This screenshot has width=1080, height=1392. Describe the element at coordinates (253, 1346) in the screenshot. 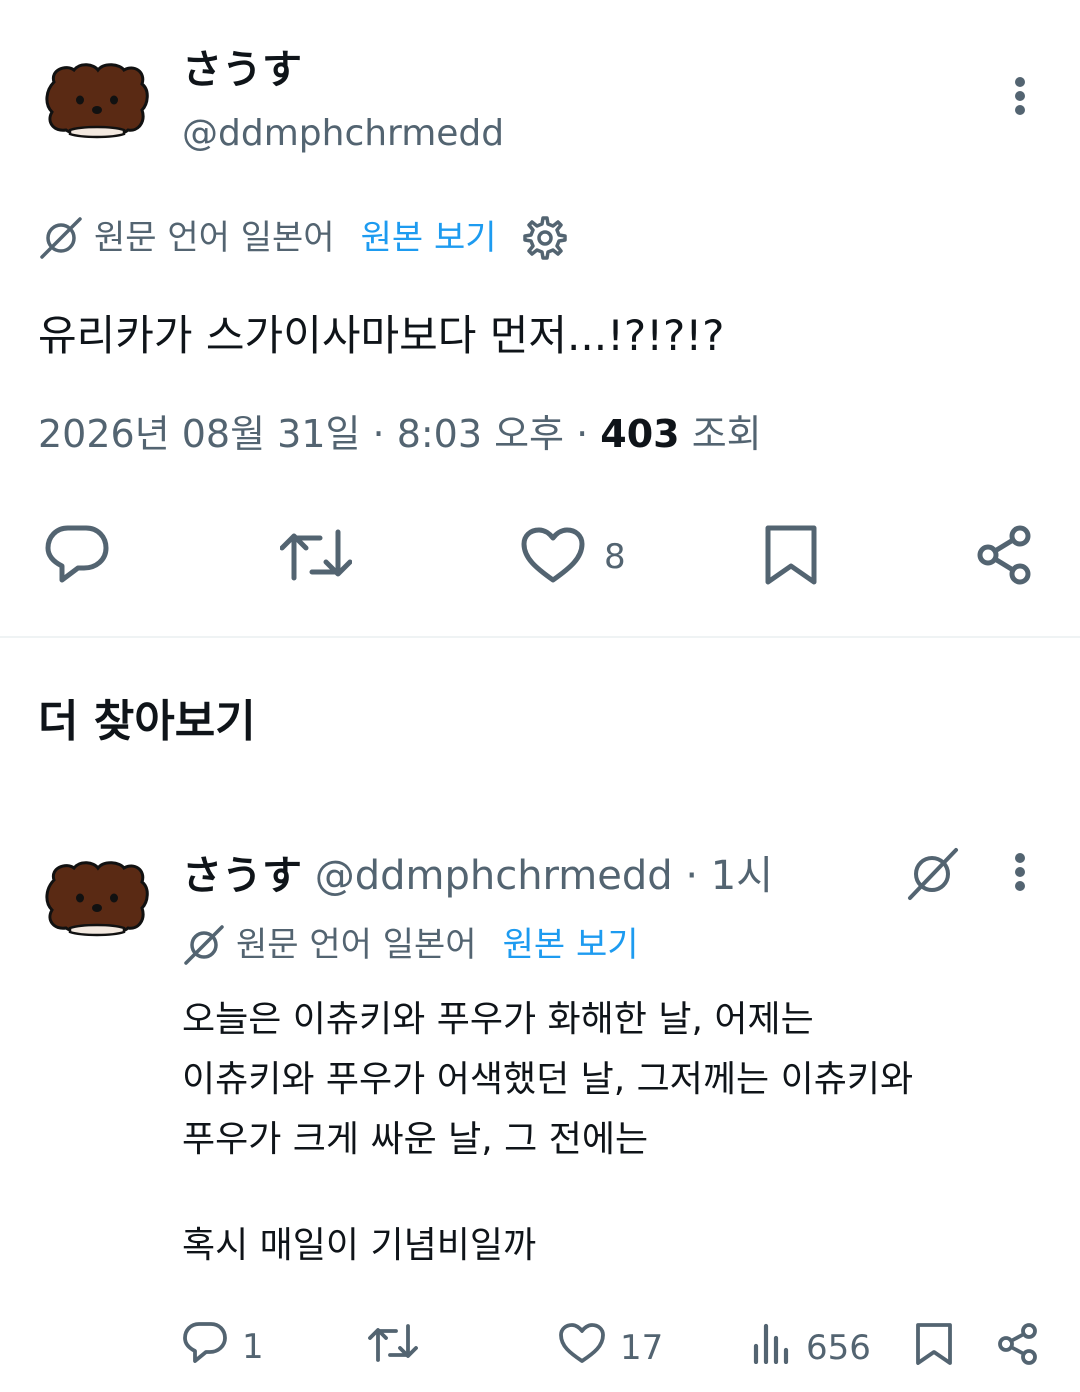

I see `reply-count: 1` at that location.